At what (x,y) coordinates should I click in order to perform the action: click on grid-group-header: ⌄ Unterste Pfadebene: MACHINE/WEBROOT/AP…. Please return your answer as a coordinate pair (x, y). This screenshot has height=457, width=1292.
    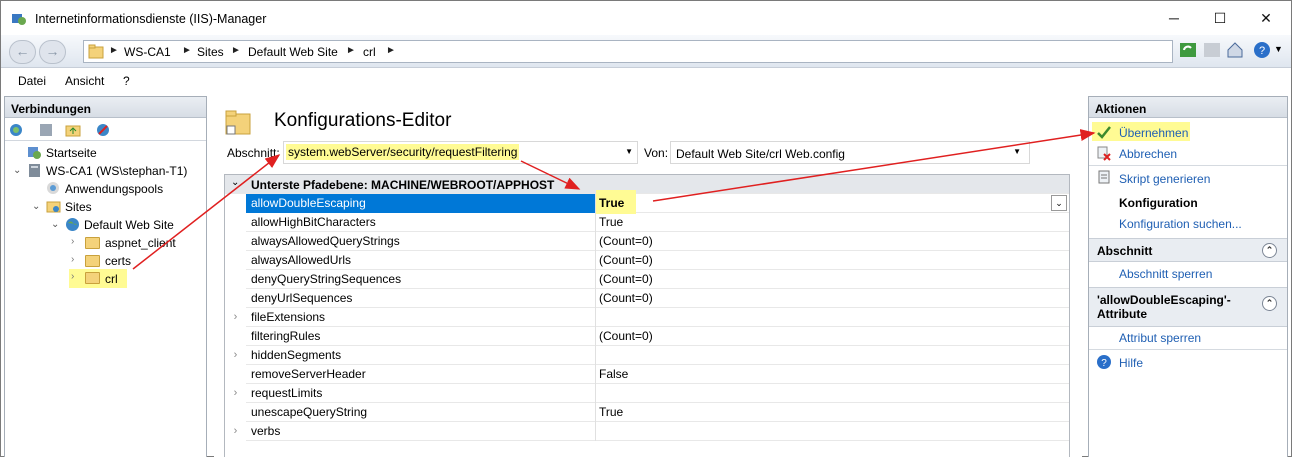
    Looking at the image, I should click on (647, 184).